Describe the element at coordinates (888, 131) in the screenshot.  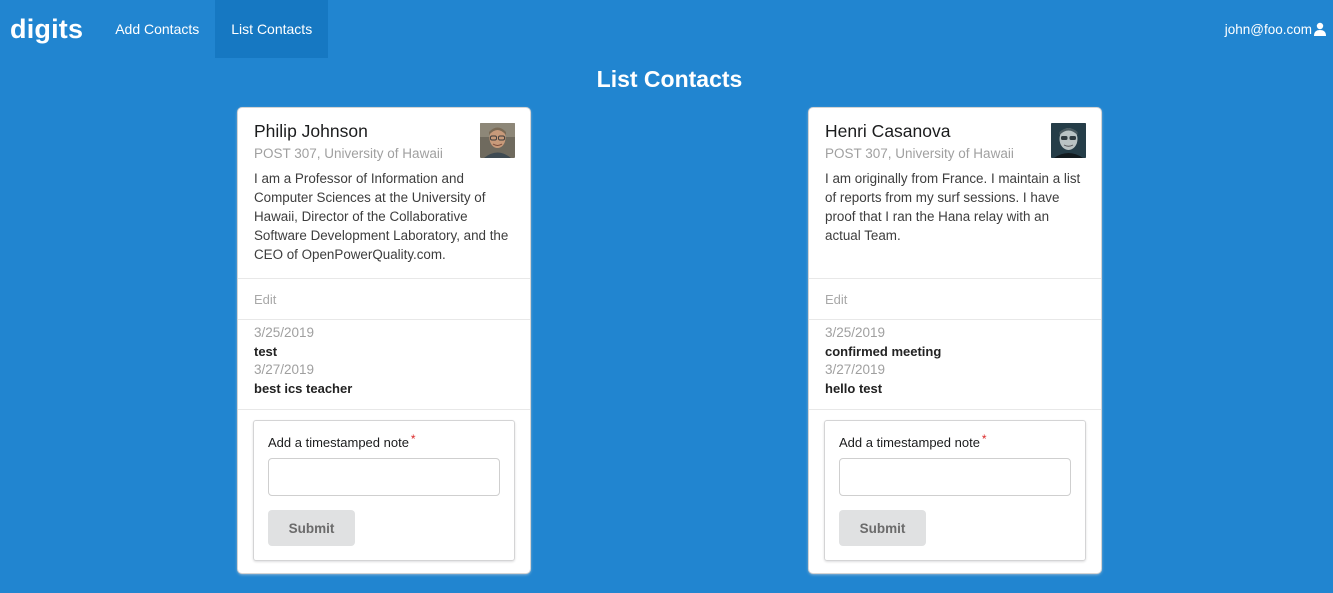
I see `contact-name: Henri Casanova` at that location.